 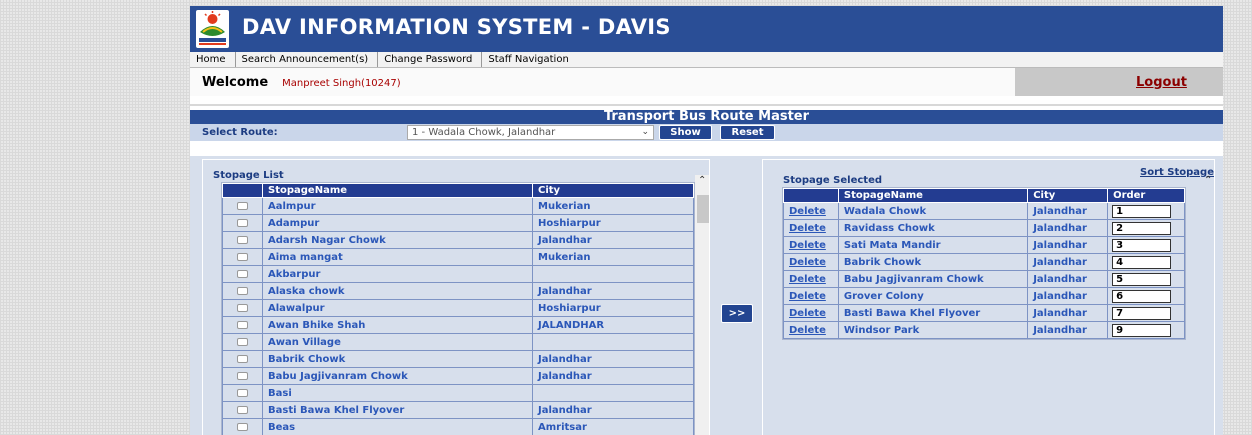 I want to click on route-select: 1 - Wadala Chowk, Jalandhar ⌄, so click(x=530, y=132).